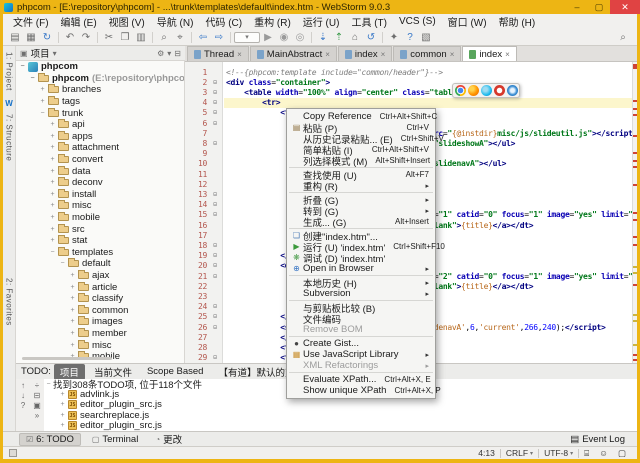  I want to click on stripe-button-project: 1: Project, so click(9, 71).